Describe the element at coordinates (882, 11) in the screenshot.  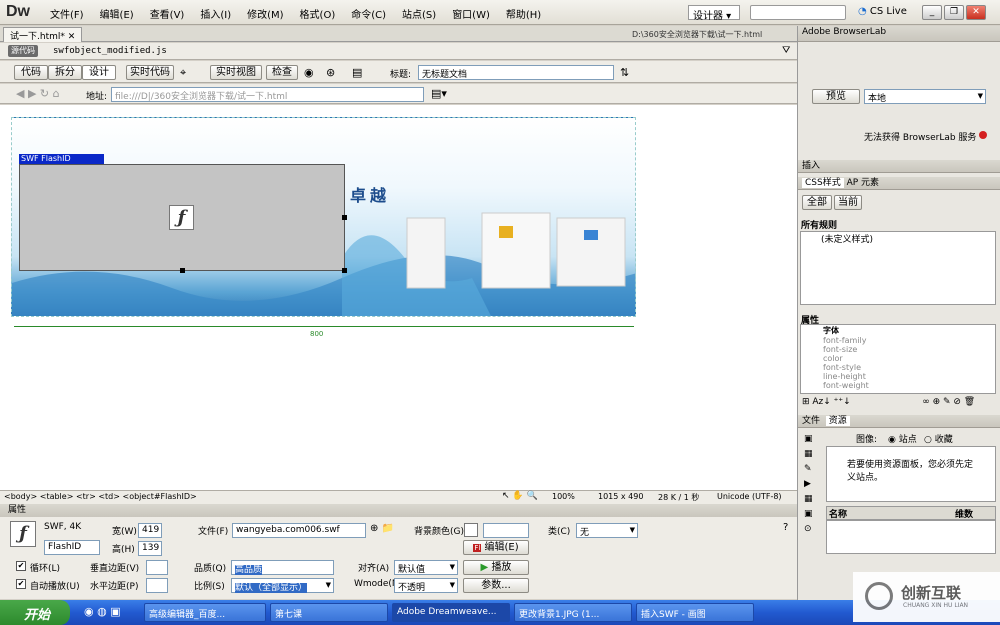
I see `cs-live-button: ◔ CS Live` at that location.